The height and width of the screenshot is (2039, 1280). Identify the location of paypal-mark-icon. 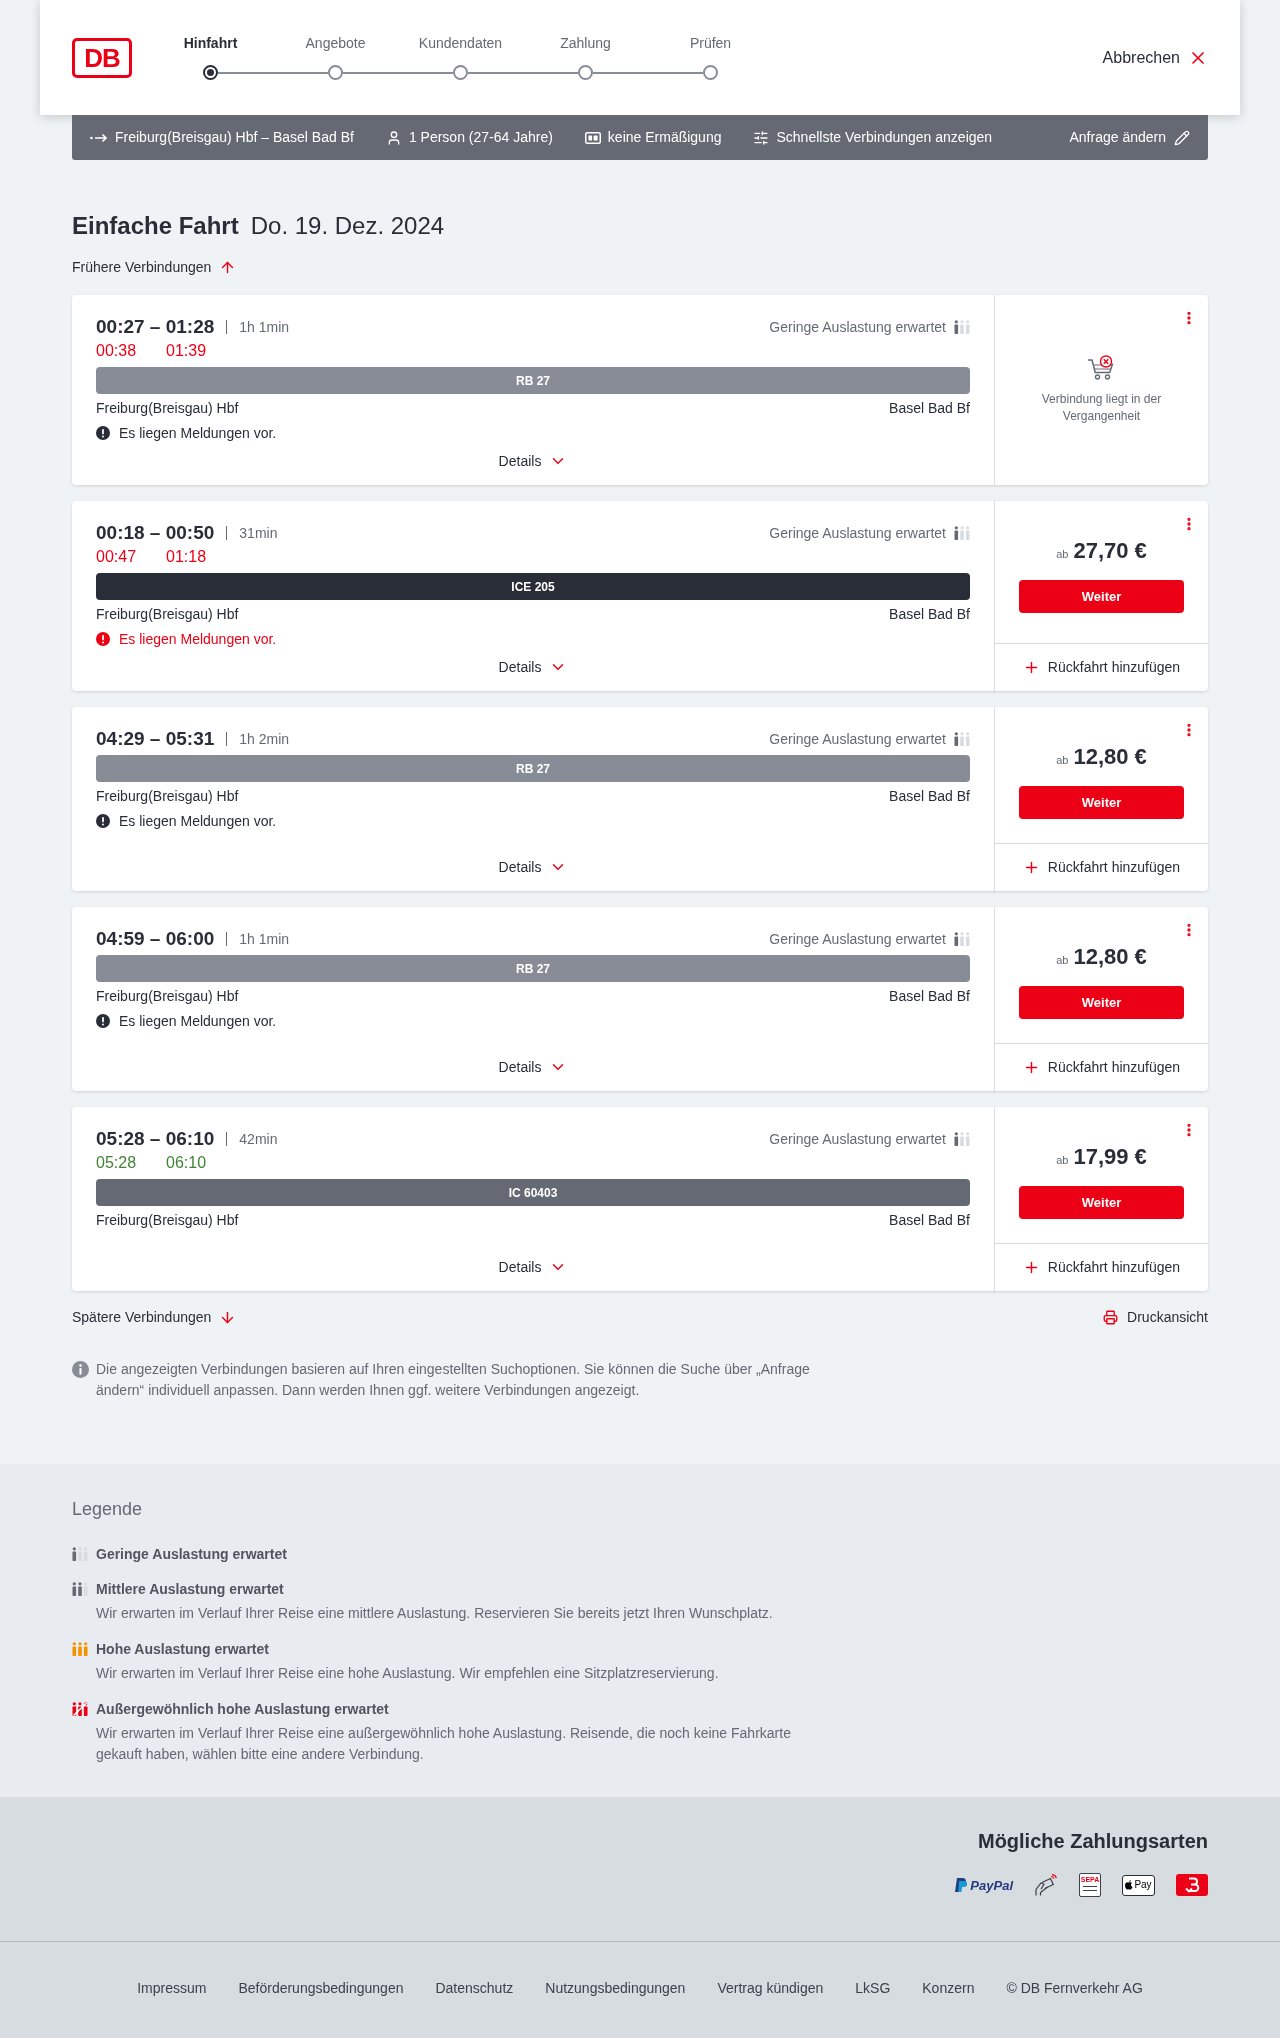
(961, 1885).